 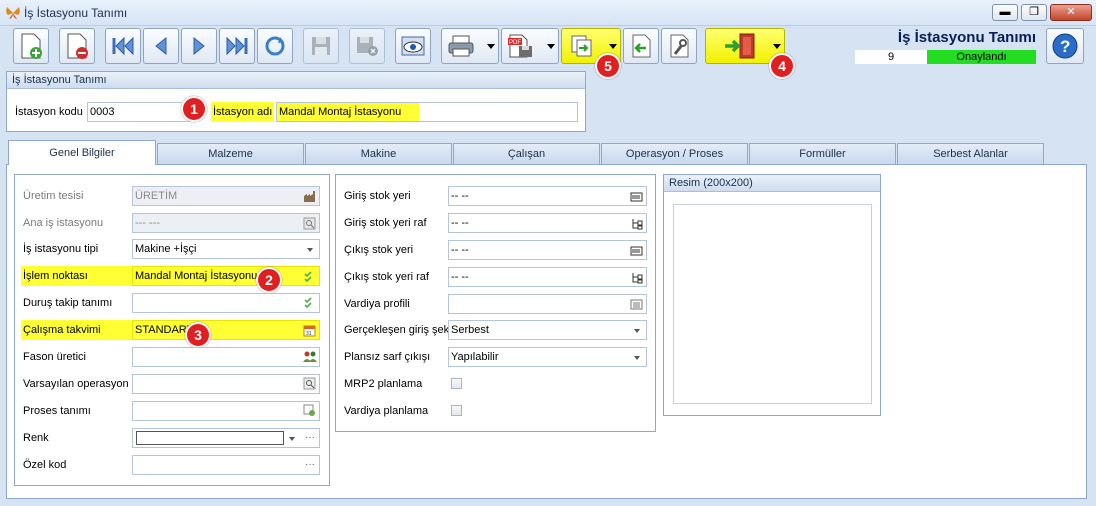 I want to click on process-point-value: Mandal Montaj İstasyonu, so click(x=196, y=276).